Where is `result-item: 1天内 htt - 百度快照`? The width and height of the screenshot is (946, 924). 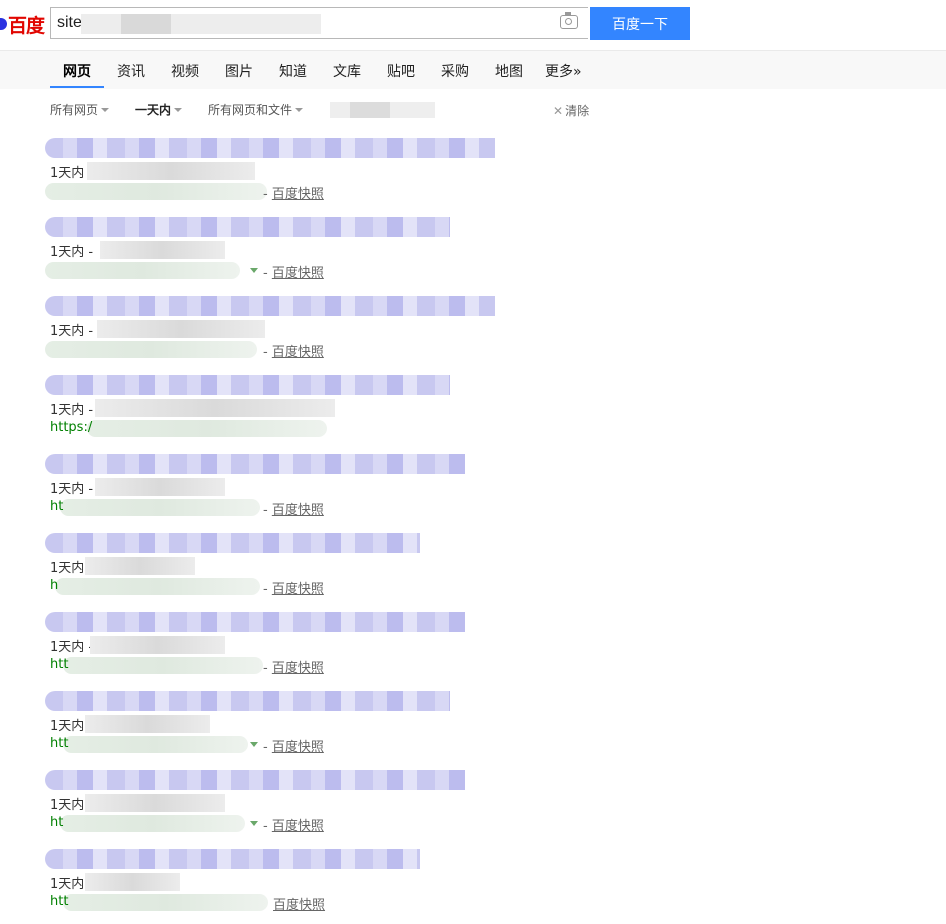
result-item: 1天内 htt - 百度快照 is located at coordinates (275, 728).